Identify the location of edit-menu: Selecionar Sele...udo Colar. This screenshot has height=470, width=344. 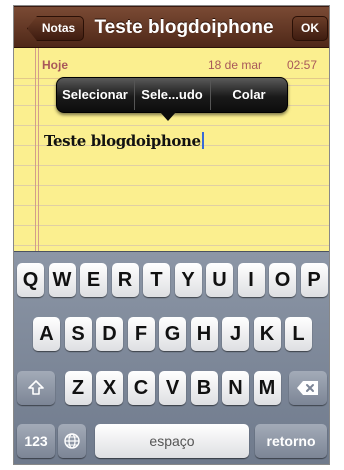
(172, 95).